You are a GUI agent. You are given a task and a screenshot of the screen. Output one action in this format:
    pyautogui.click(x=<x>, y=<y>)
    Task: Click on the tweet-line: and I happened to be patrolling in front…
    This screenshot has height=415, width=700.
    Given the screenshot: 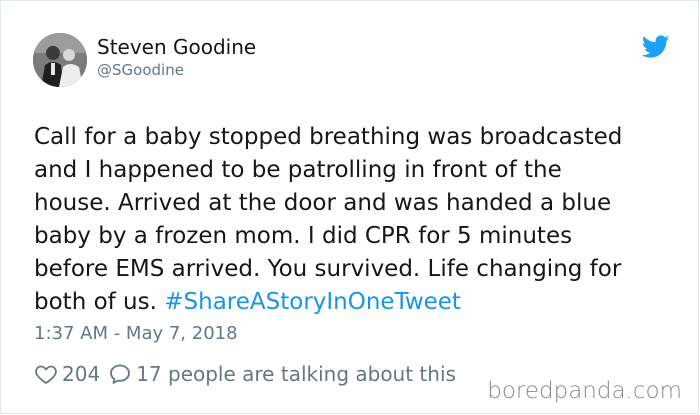 What is the action you would take?
    pyautogui.click(x=298, y=170)
    